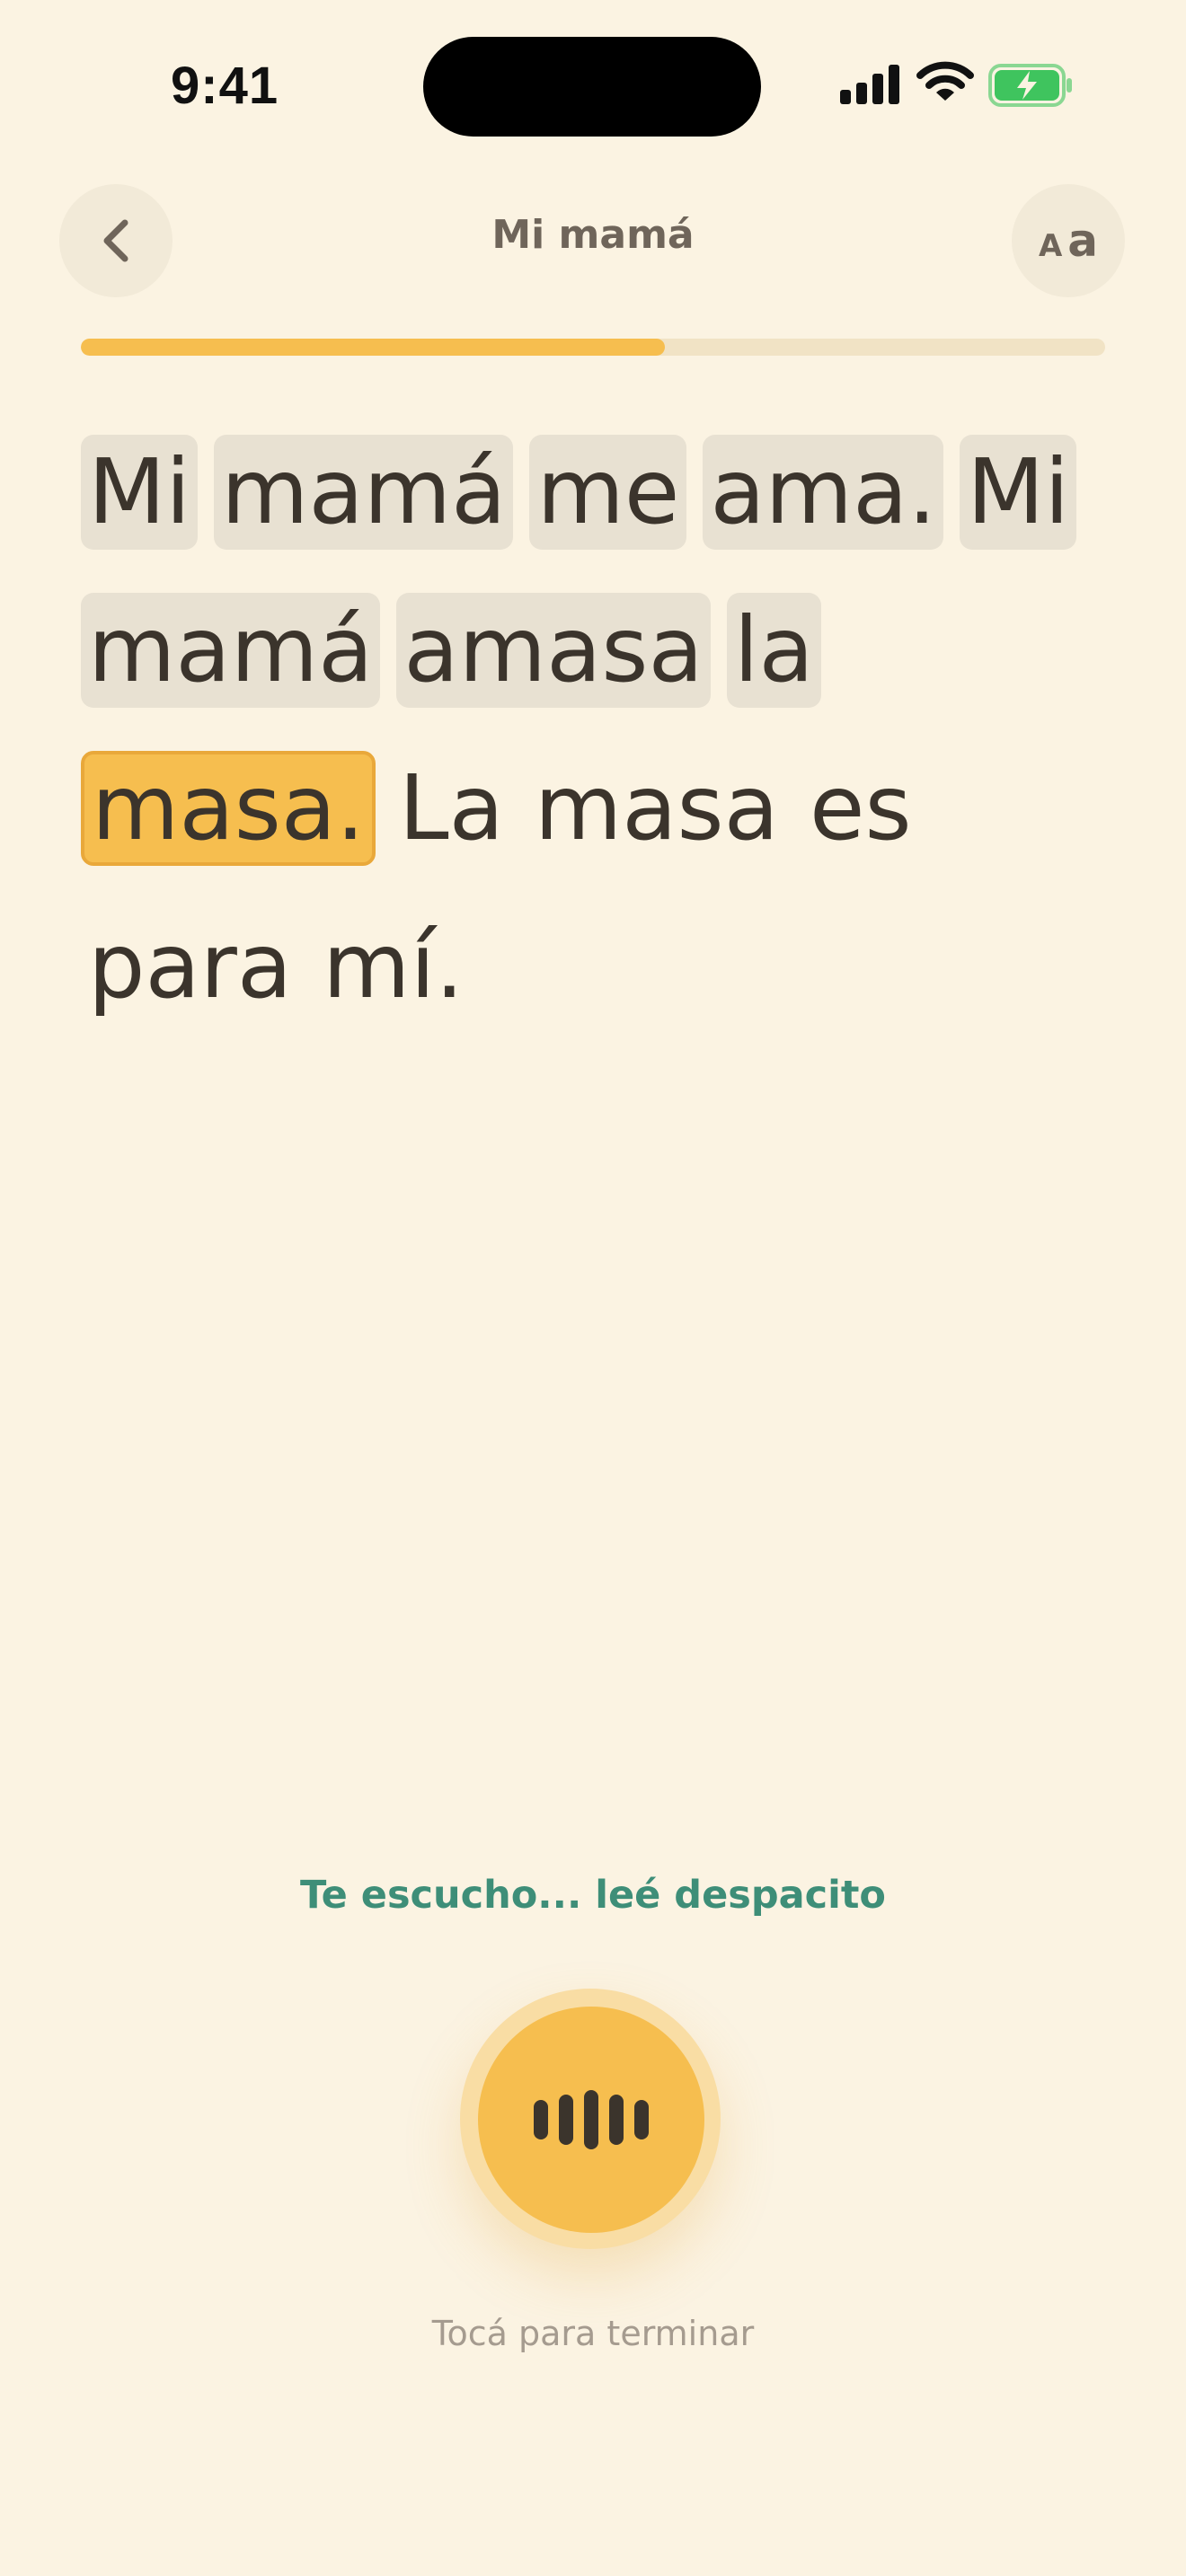  I want to click on reading-word-pending: La, so click(451, 808).